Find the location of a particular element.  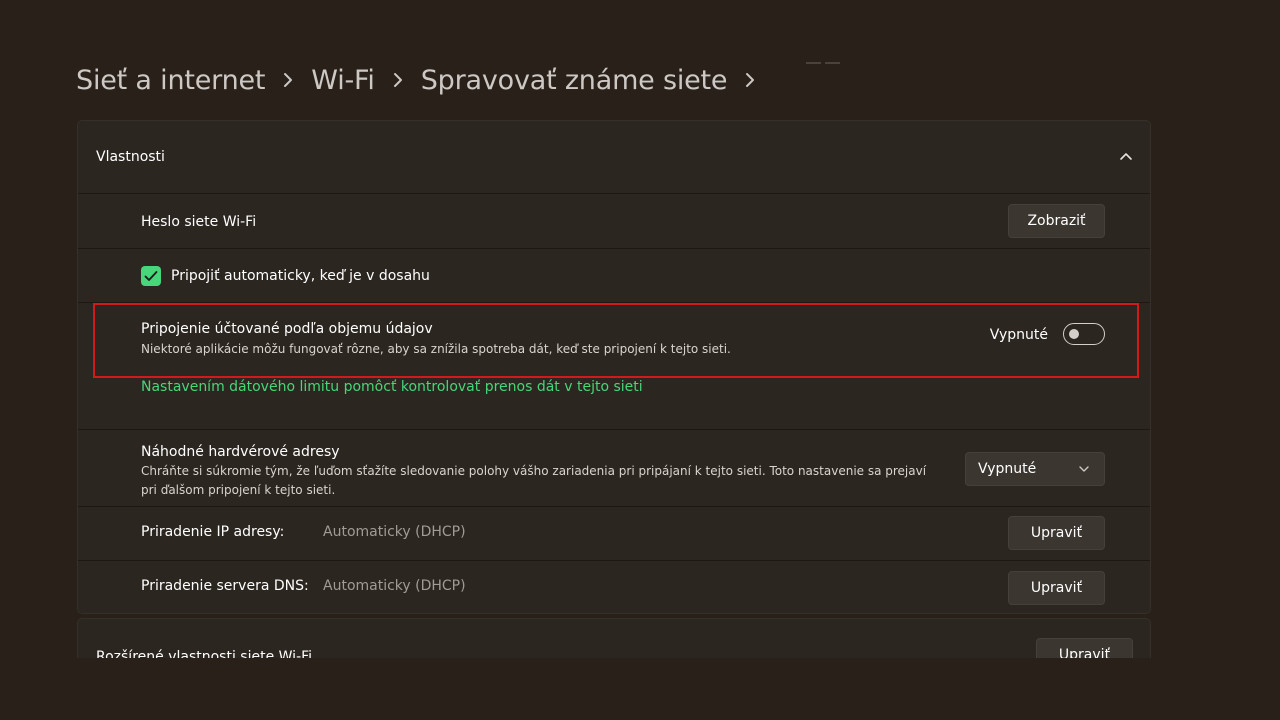

random-hw-select: Vypnuté is located at coordinates (1035, 469).